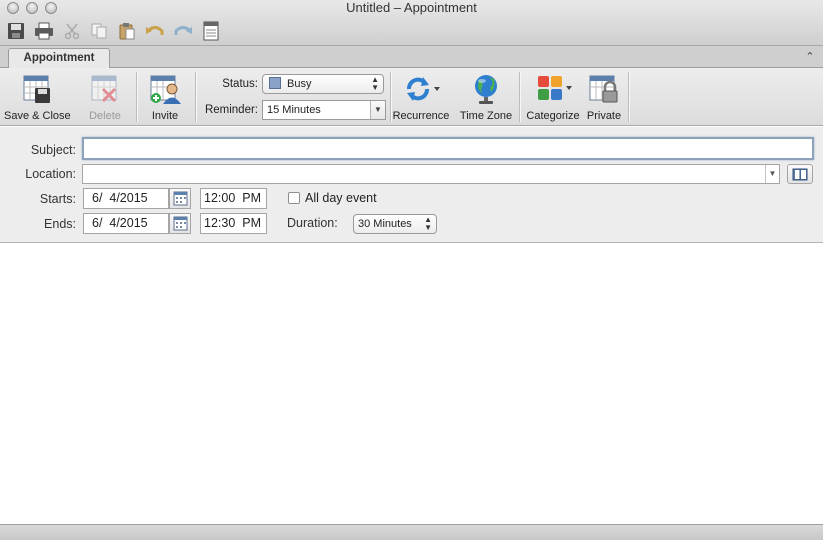 The image size is (823, 540). Describe the element at coordinates (810, 57) in the screenshot. I see `collapse-ribbon-icon: ⌃` at that location.